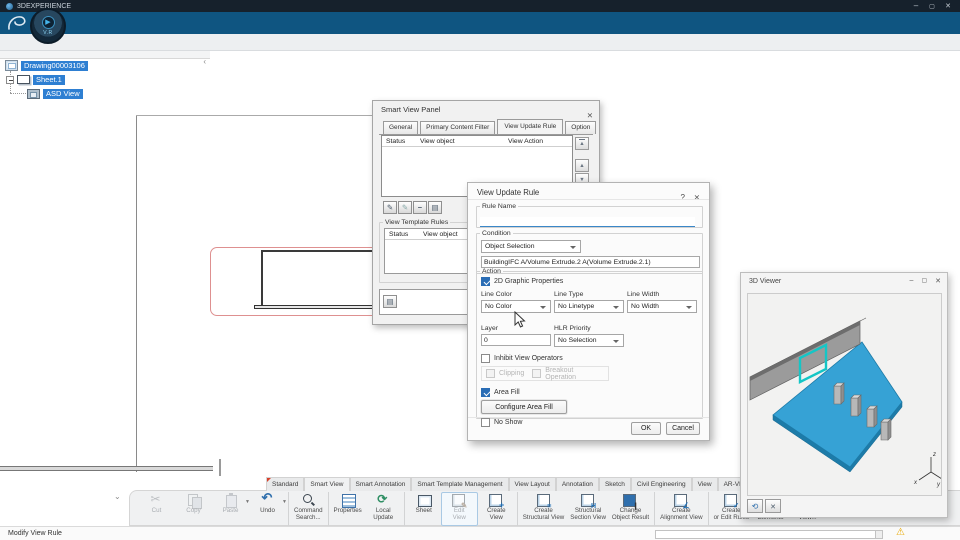  I want to click on 3d-scene: z x y, so click(845, 394).